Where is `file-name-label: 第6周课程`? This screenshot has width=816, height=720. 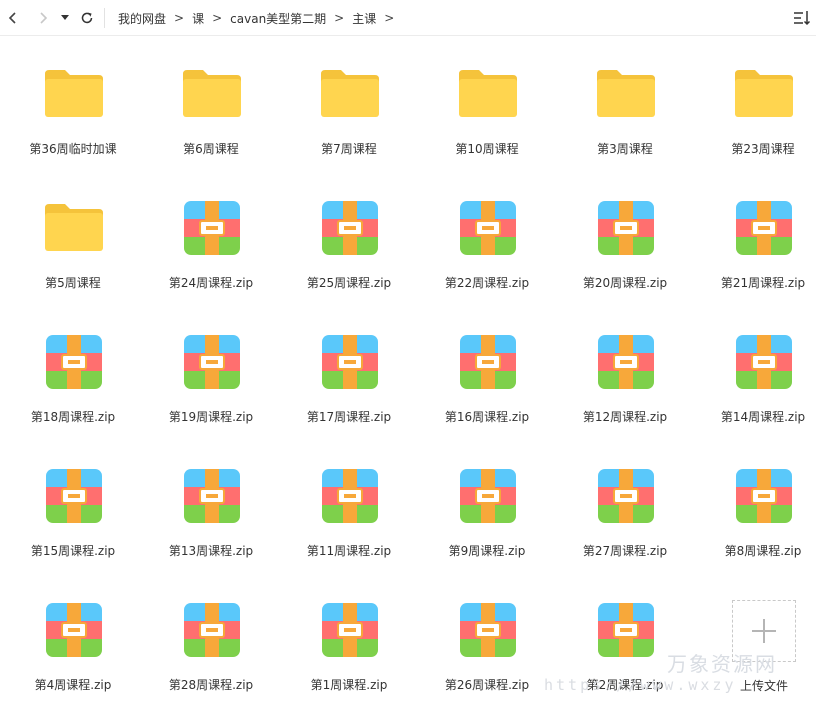 file-name-label: 第6周课程 is located at coordinates (211, 149).